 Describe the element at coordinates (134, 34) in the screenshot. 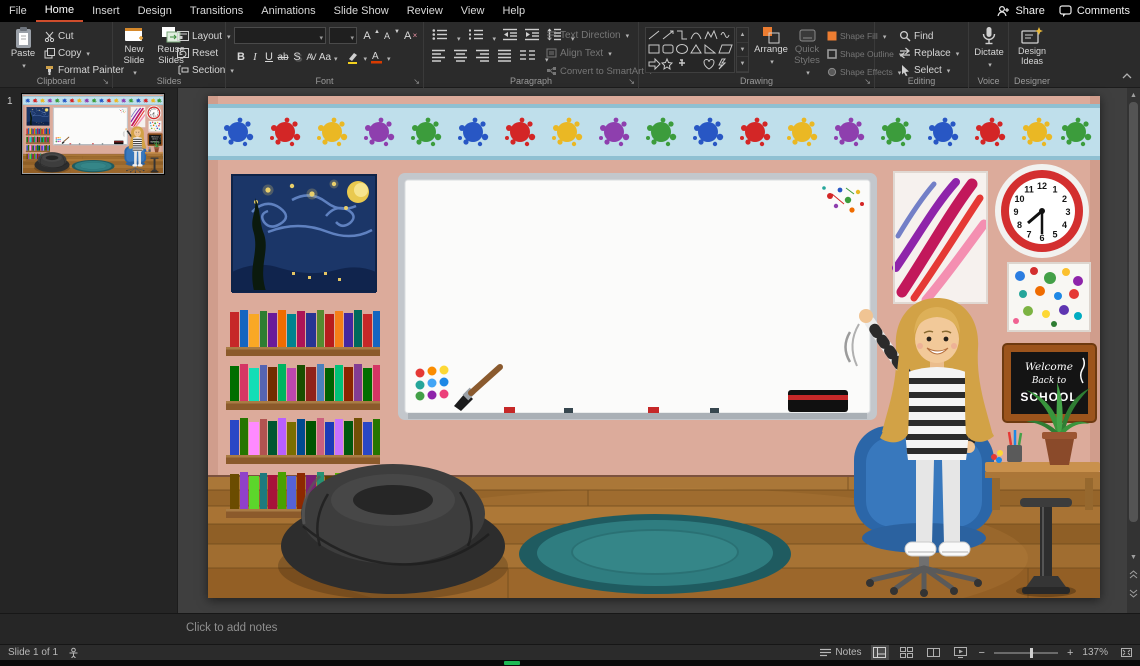

I see `new-slide-icon` at that location.